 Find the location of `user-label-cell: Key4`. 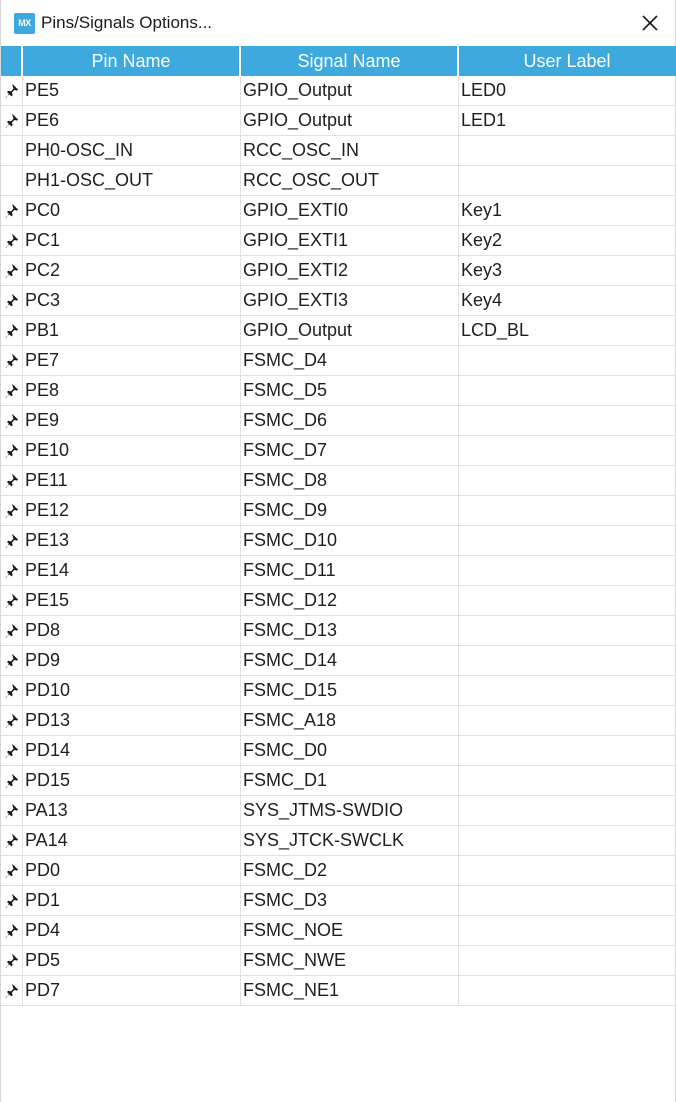

user-label-cell: Key4 is located at coordinates (567, 300).